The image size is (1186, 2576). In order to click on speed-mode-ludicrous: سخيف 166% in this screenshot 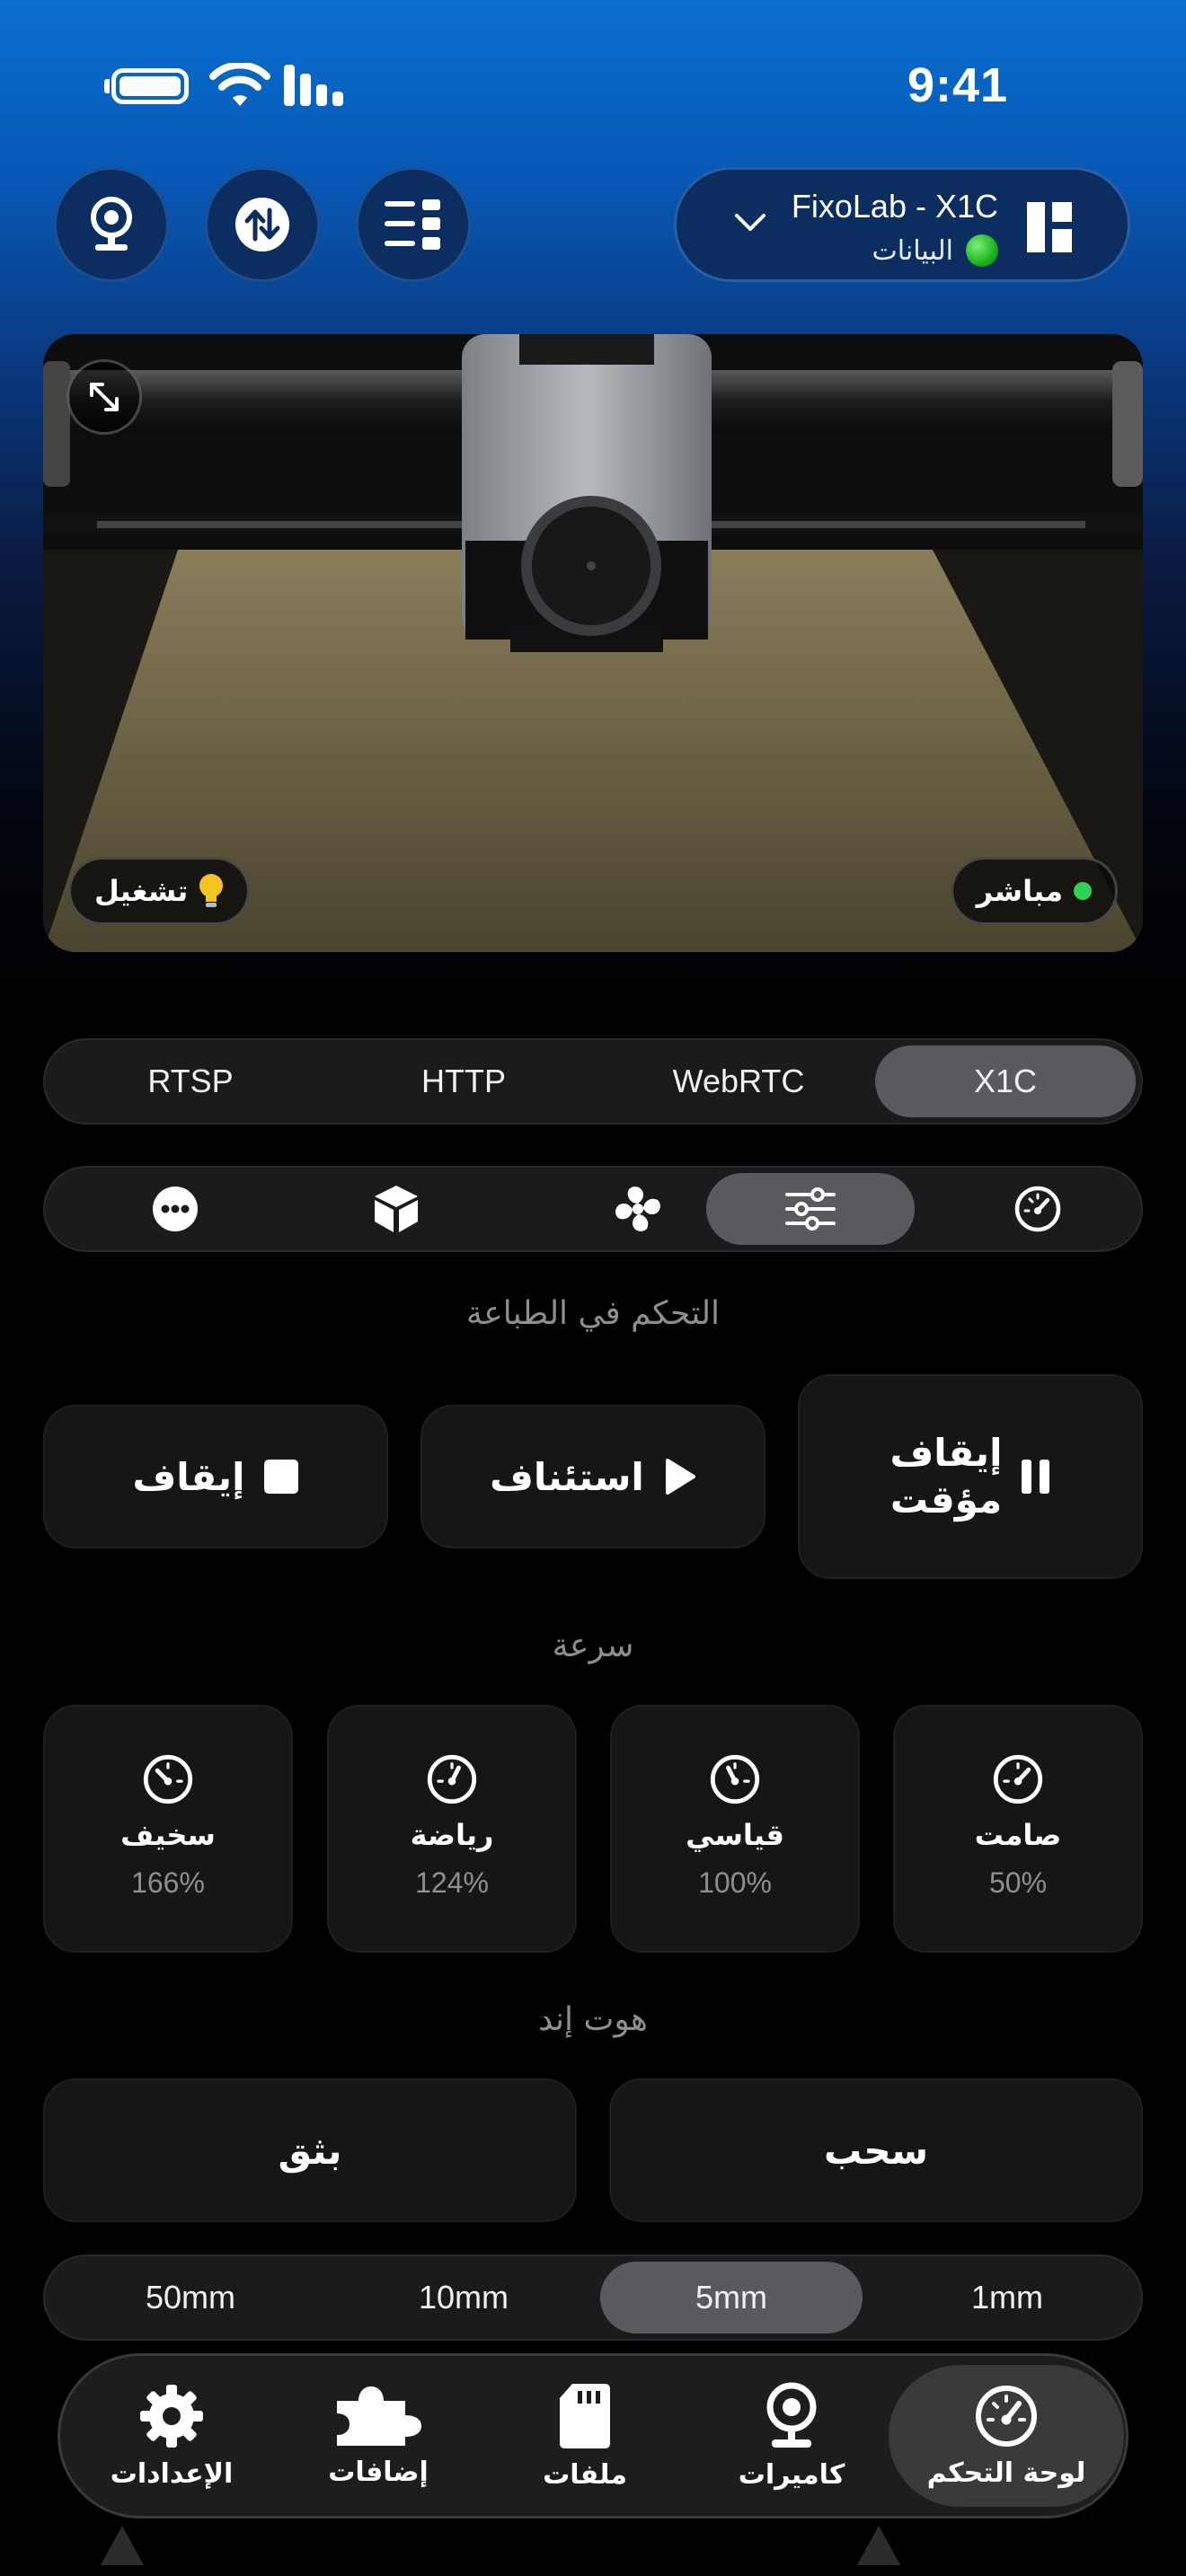, I will do `click(168, 1829)`.